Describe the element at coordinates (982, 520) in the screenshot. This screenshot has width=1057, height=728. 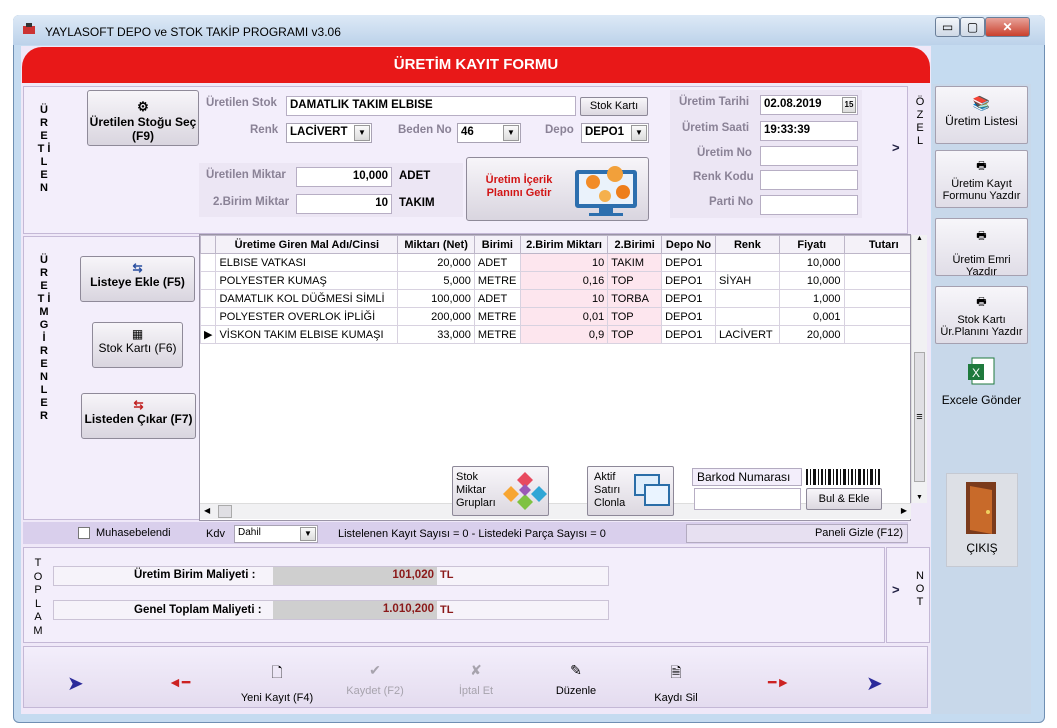
I see `cikis-button: ÇIKIŞ` at that location.